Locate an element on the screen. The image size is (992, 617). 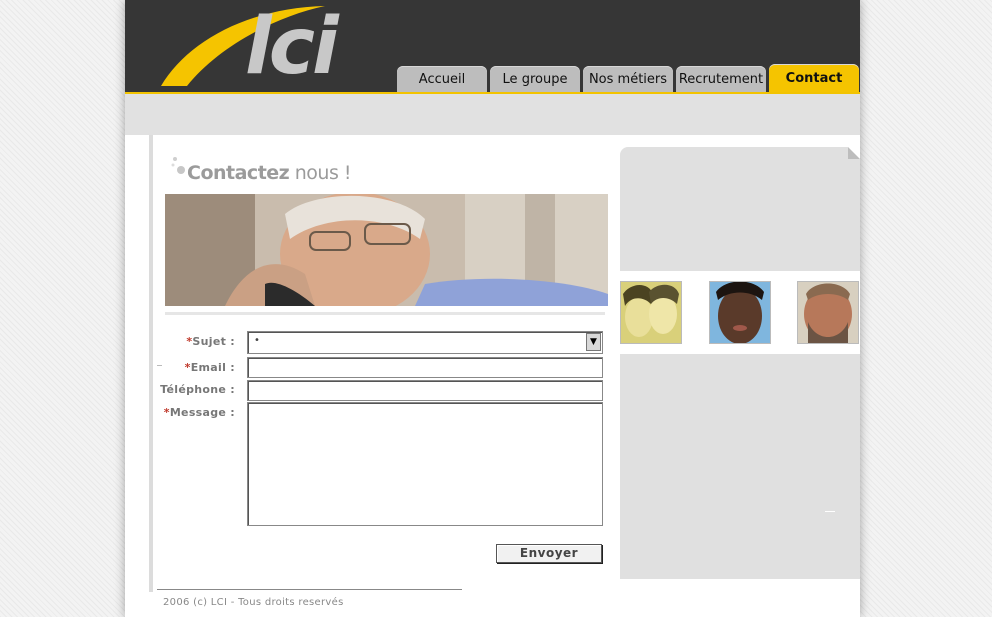
women-portrait-image is located at coordinates (651, 312).